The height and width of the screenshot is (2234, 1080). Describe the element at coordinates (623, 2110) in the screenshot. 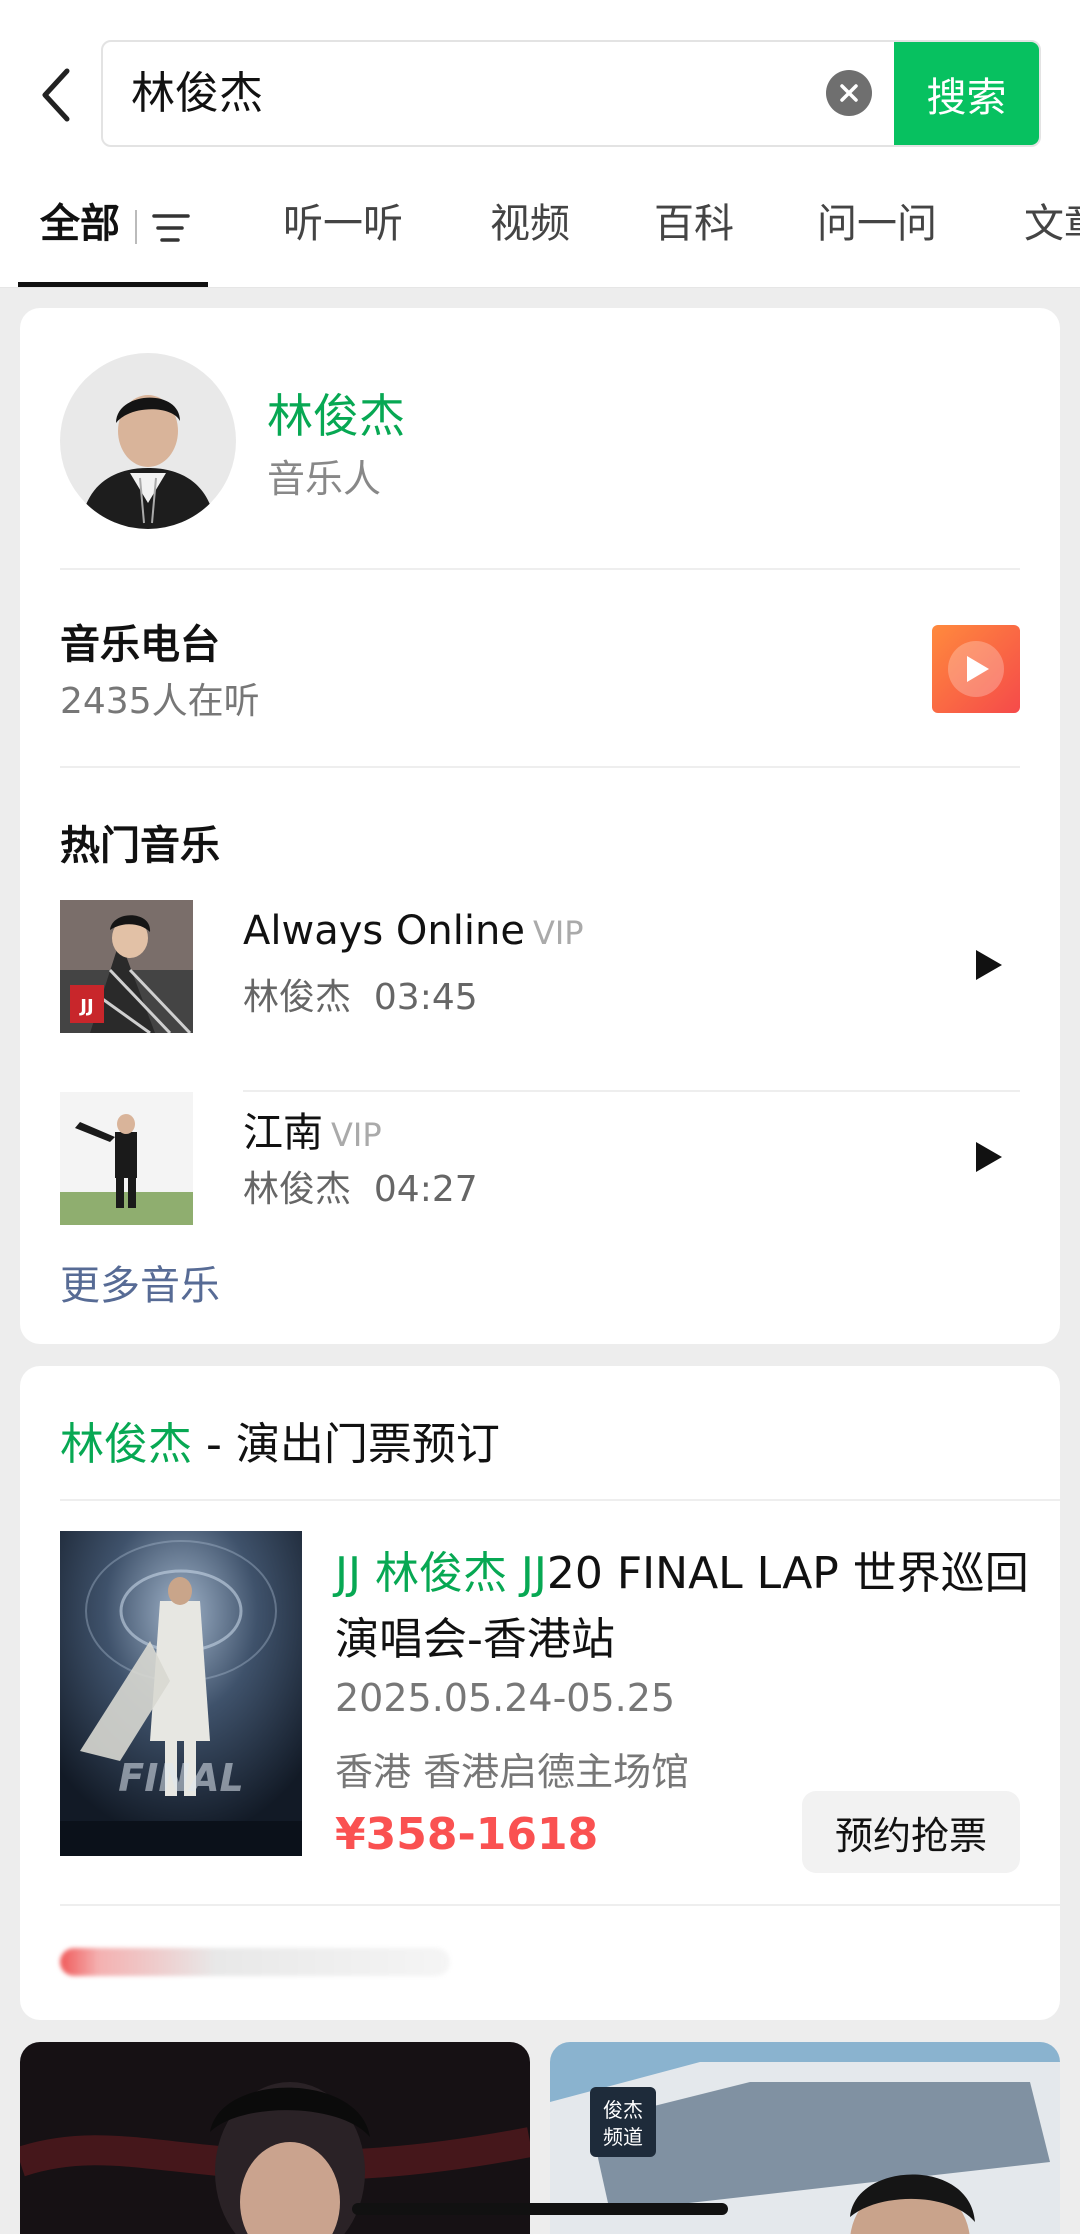

I see `svg-text: 俊杰` at that location.